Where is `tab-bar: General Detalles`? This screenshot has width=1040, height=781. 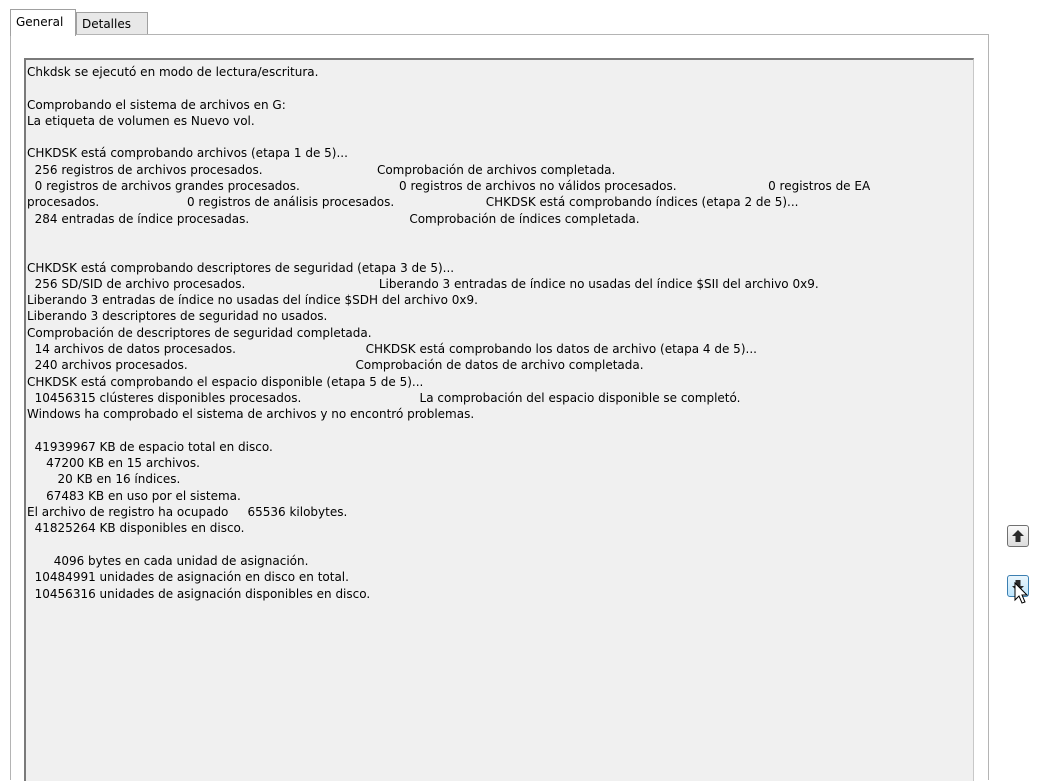 tab-bar: General Detalles is located at coordinates (500, 22).